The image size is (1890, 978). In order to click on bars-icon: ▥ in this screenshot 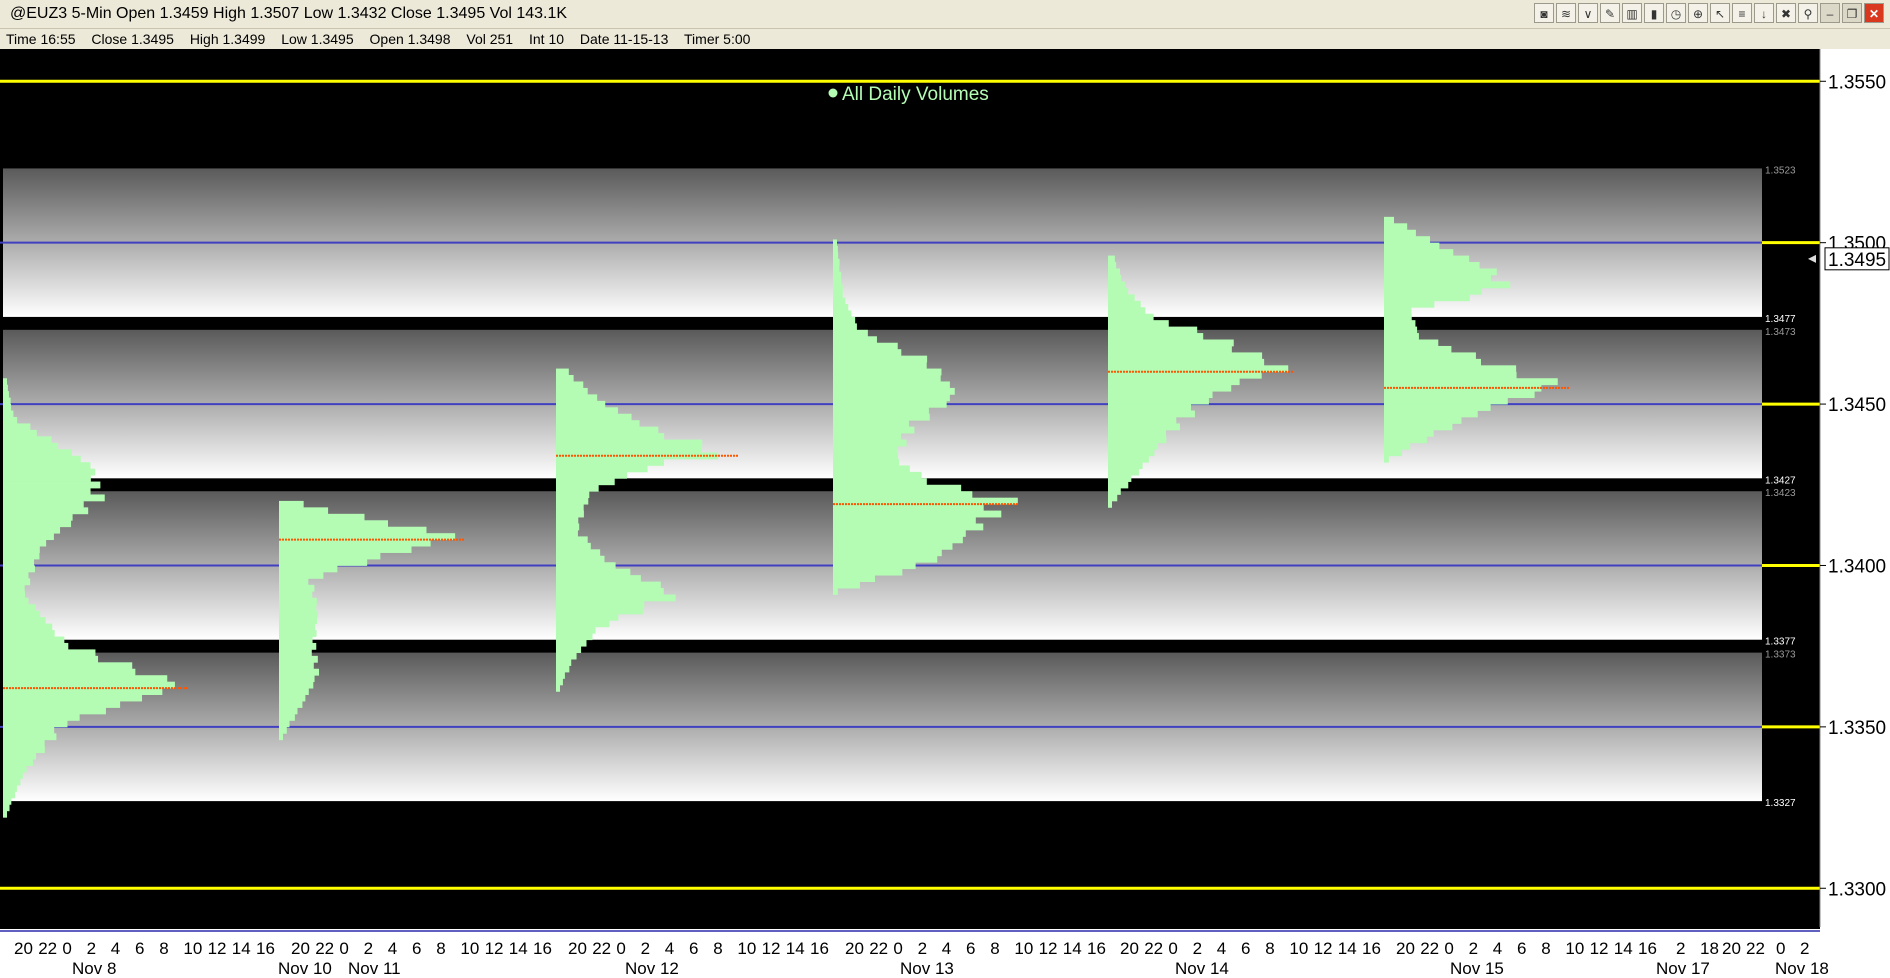, I will do `click(1632, 13)`.